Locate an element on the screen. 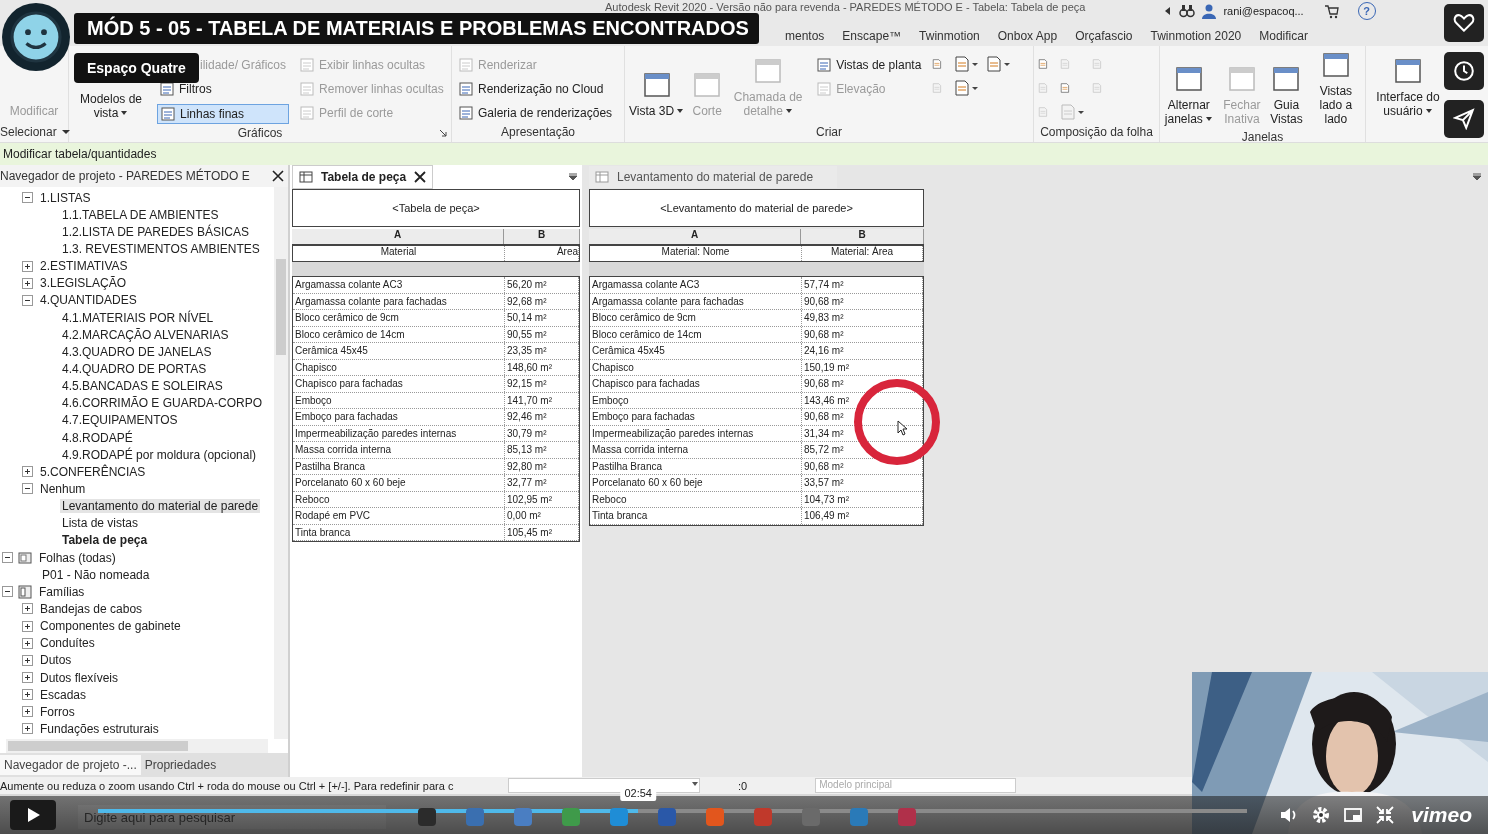 The image size is (1488, 834). table-cell: 24,16 m² is located at coordinates (862, 351).